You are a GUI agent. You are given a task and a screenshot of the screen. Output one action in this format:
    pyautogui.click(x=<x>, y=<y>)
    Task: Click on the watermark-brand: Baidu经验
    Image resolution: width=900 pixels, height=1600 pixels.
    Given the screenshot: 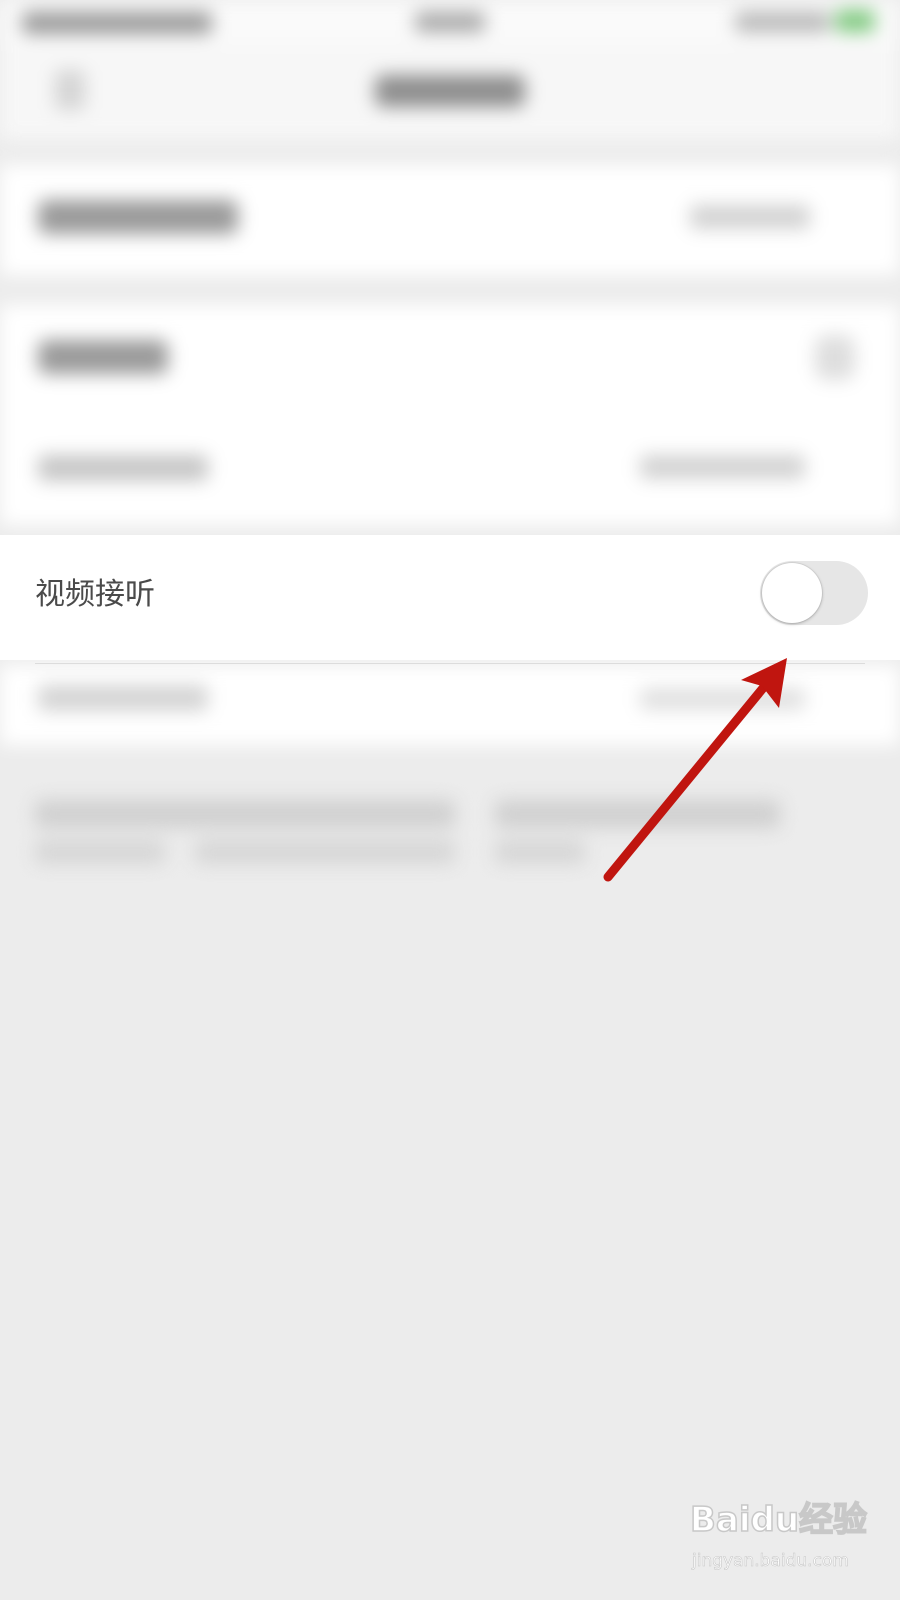 What is the action you would take?
    pyautogui.click(x=778, y=1520)
    